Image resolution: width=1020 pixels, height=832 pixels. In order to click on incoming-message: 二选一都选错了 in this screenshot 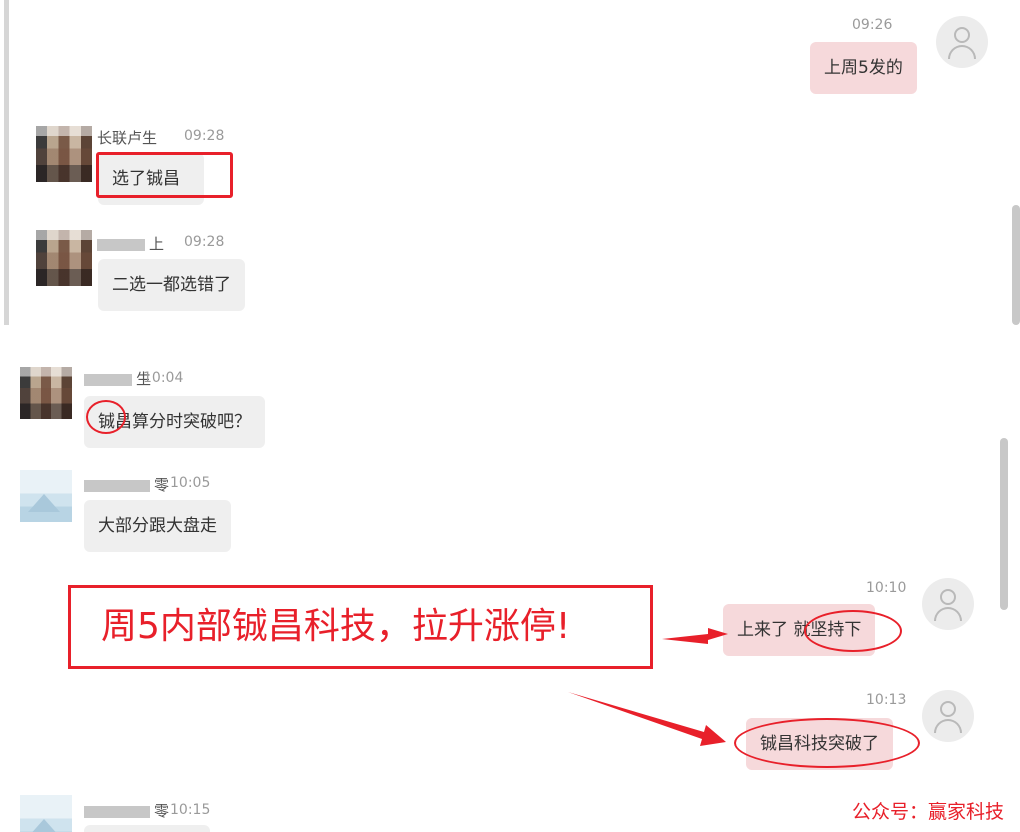, I will do `click(171, 285)`.